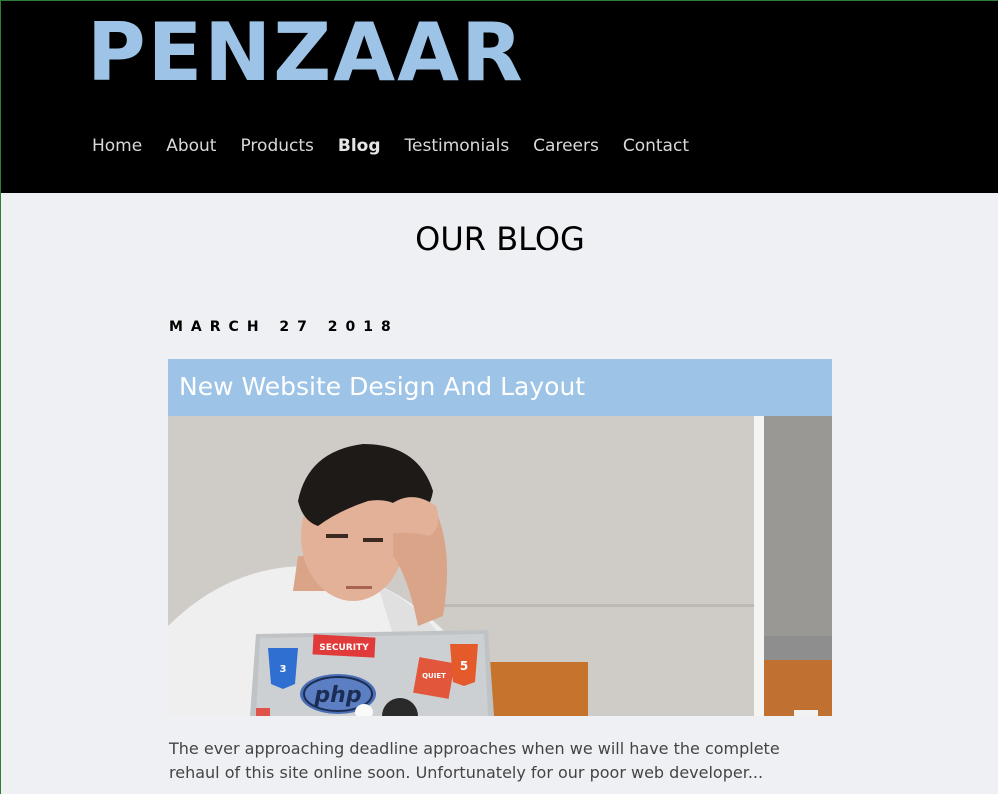  Describe the element at coordinates (382, 387) in the screenshot. I see `post-title: New Website Design And Layout` at that location.